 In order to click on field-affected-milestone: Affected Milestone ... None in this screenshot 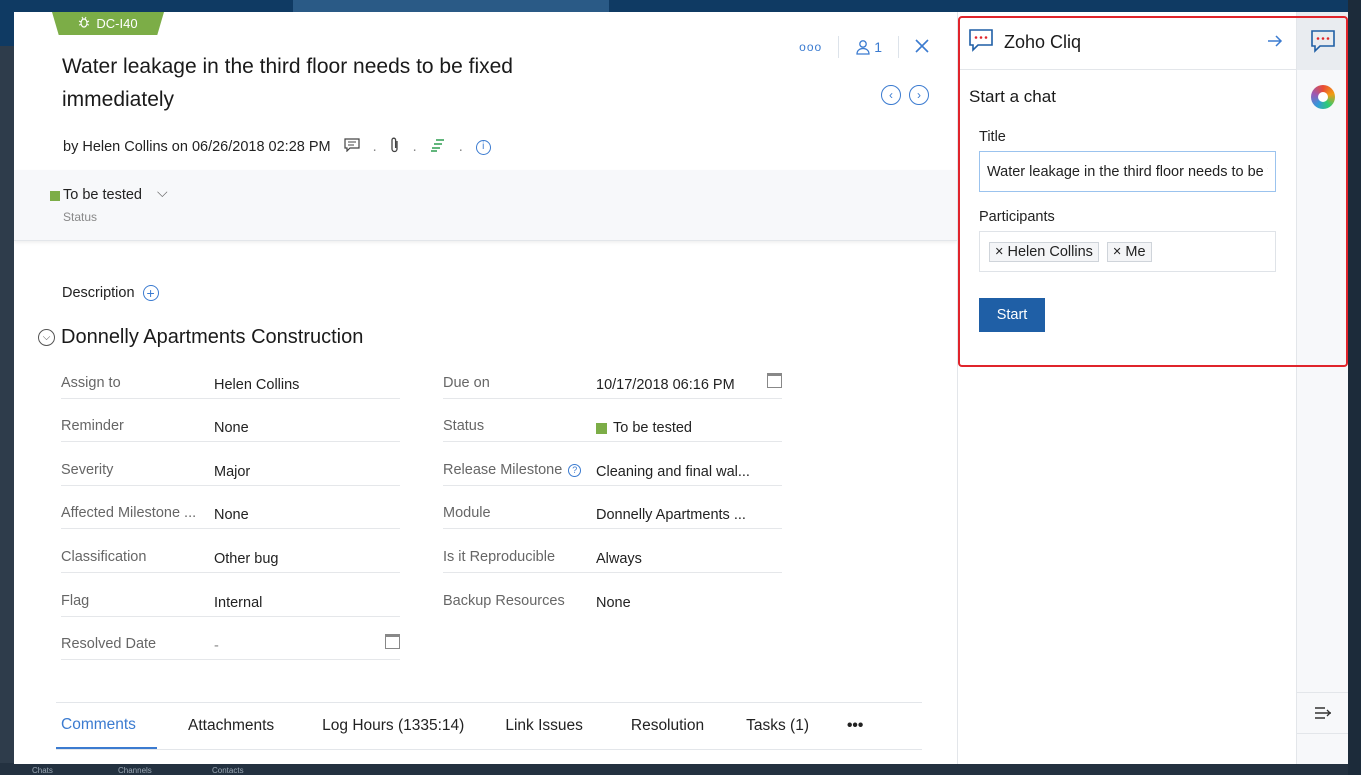, I will do `click(230, 512)`.